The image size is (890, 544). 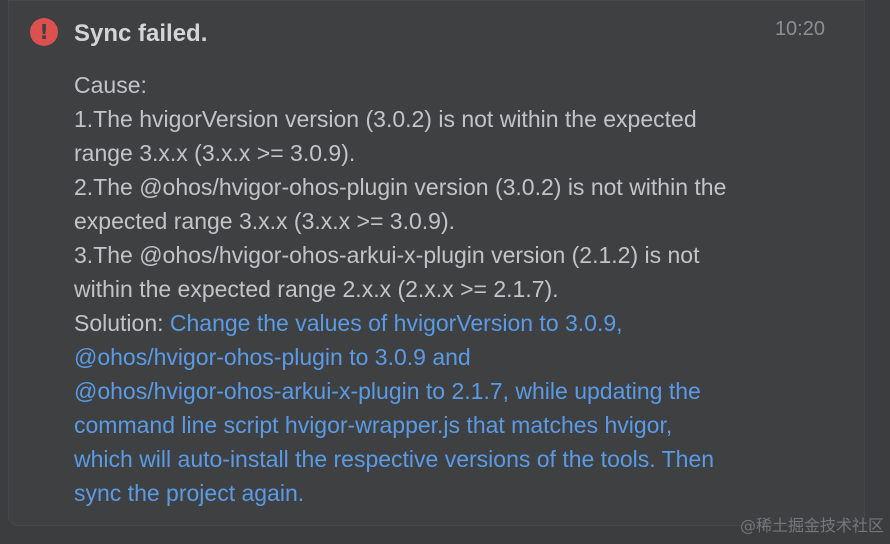 I want to click on solution-link: sync the project again., so click(x=454, y=493).